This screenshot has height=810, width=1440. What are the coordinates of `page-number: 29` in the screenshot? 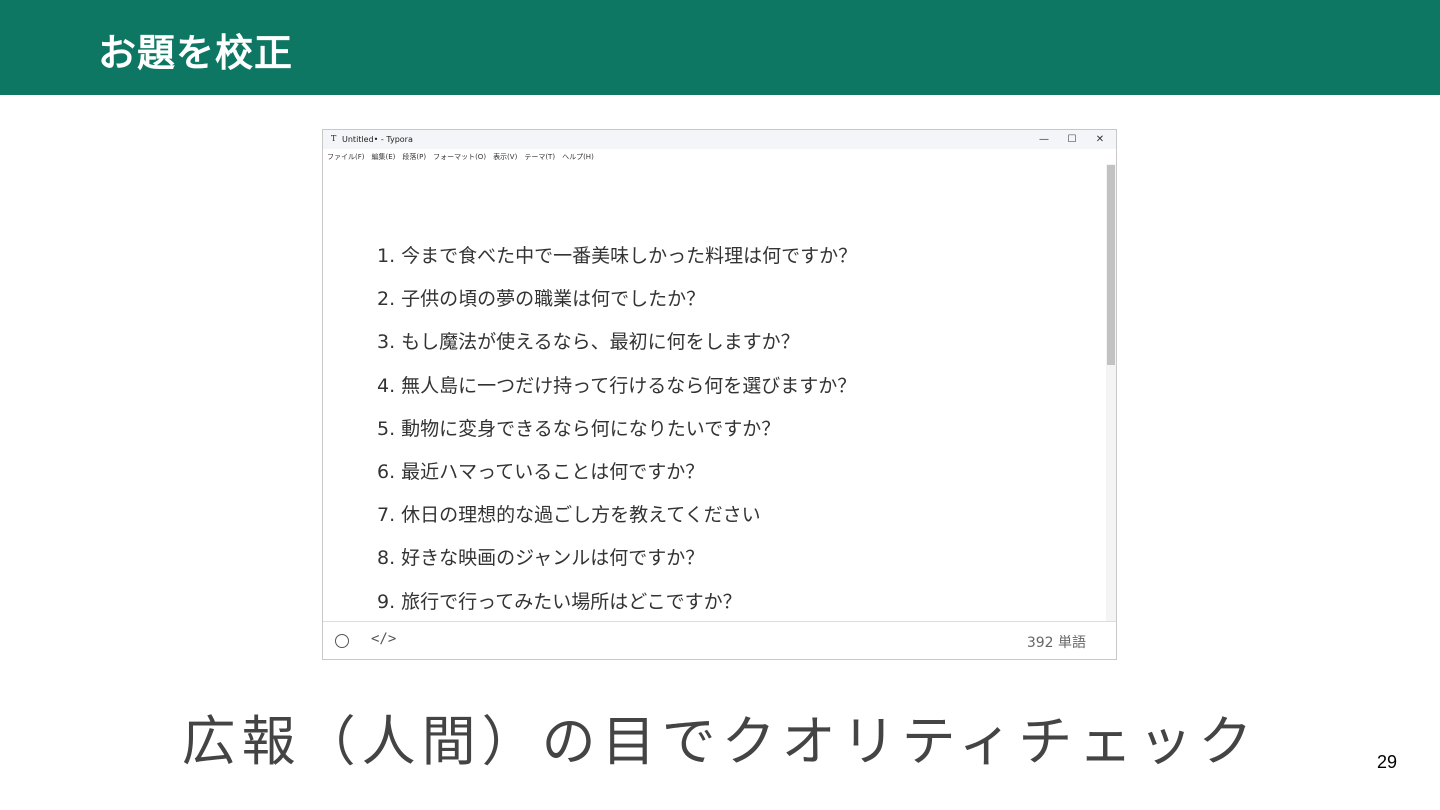 It's located at (1386, 762).